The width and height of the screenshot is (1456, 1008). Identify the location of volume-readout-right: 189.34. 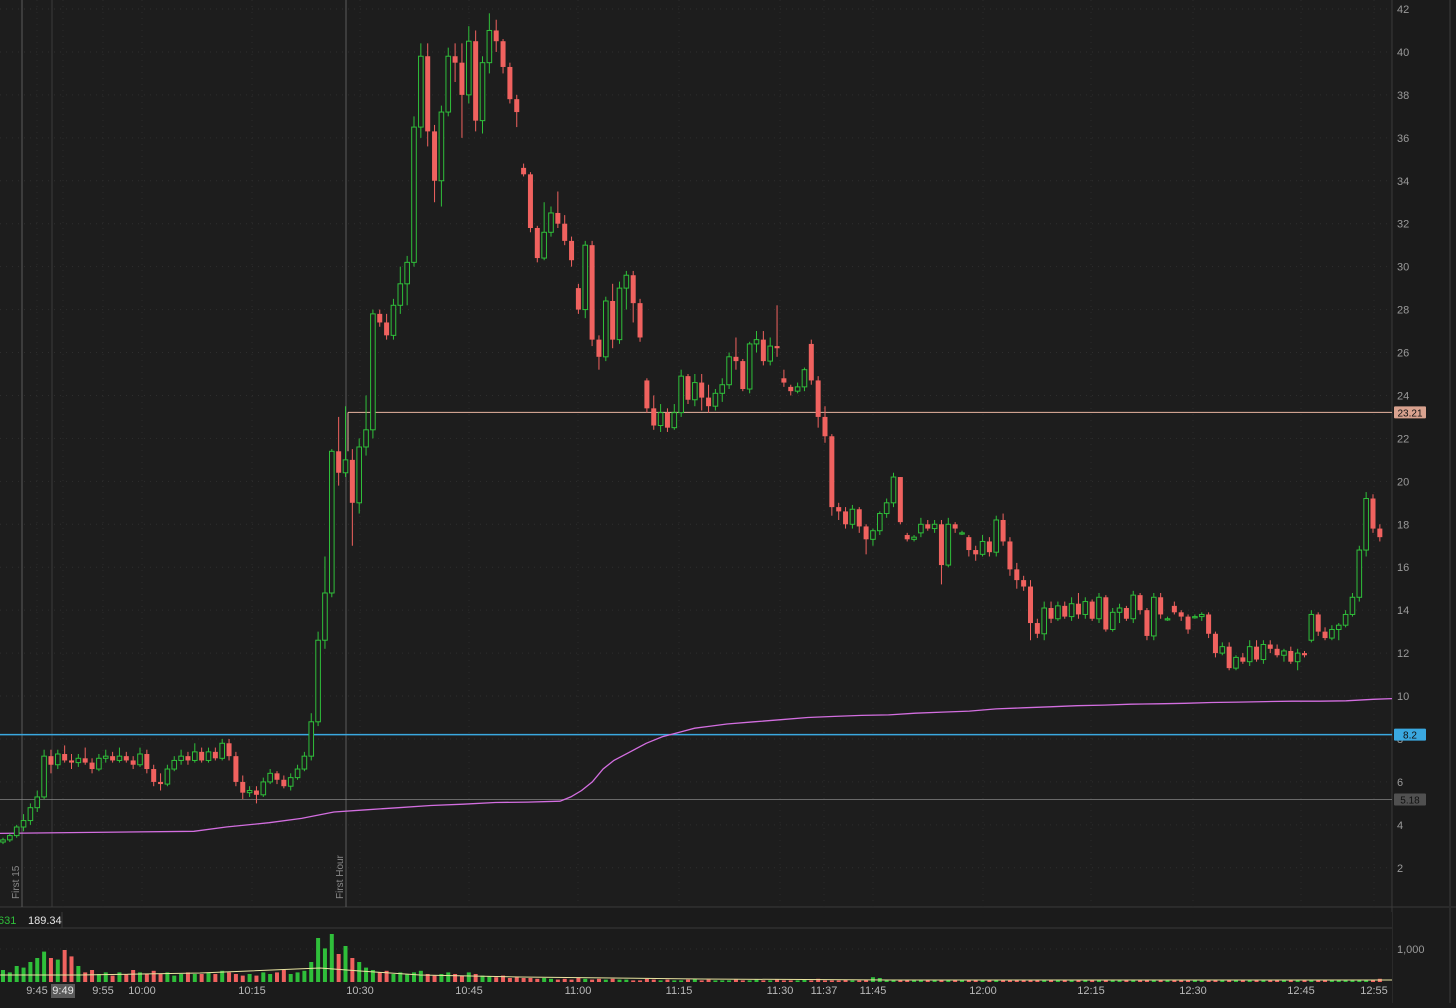
(45, 921).